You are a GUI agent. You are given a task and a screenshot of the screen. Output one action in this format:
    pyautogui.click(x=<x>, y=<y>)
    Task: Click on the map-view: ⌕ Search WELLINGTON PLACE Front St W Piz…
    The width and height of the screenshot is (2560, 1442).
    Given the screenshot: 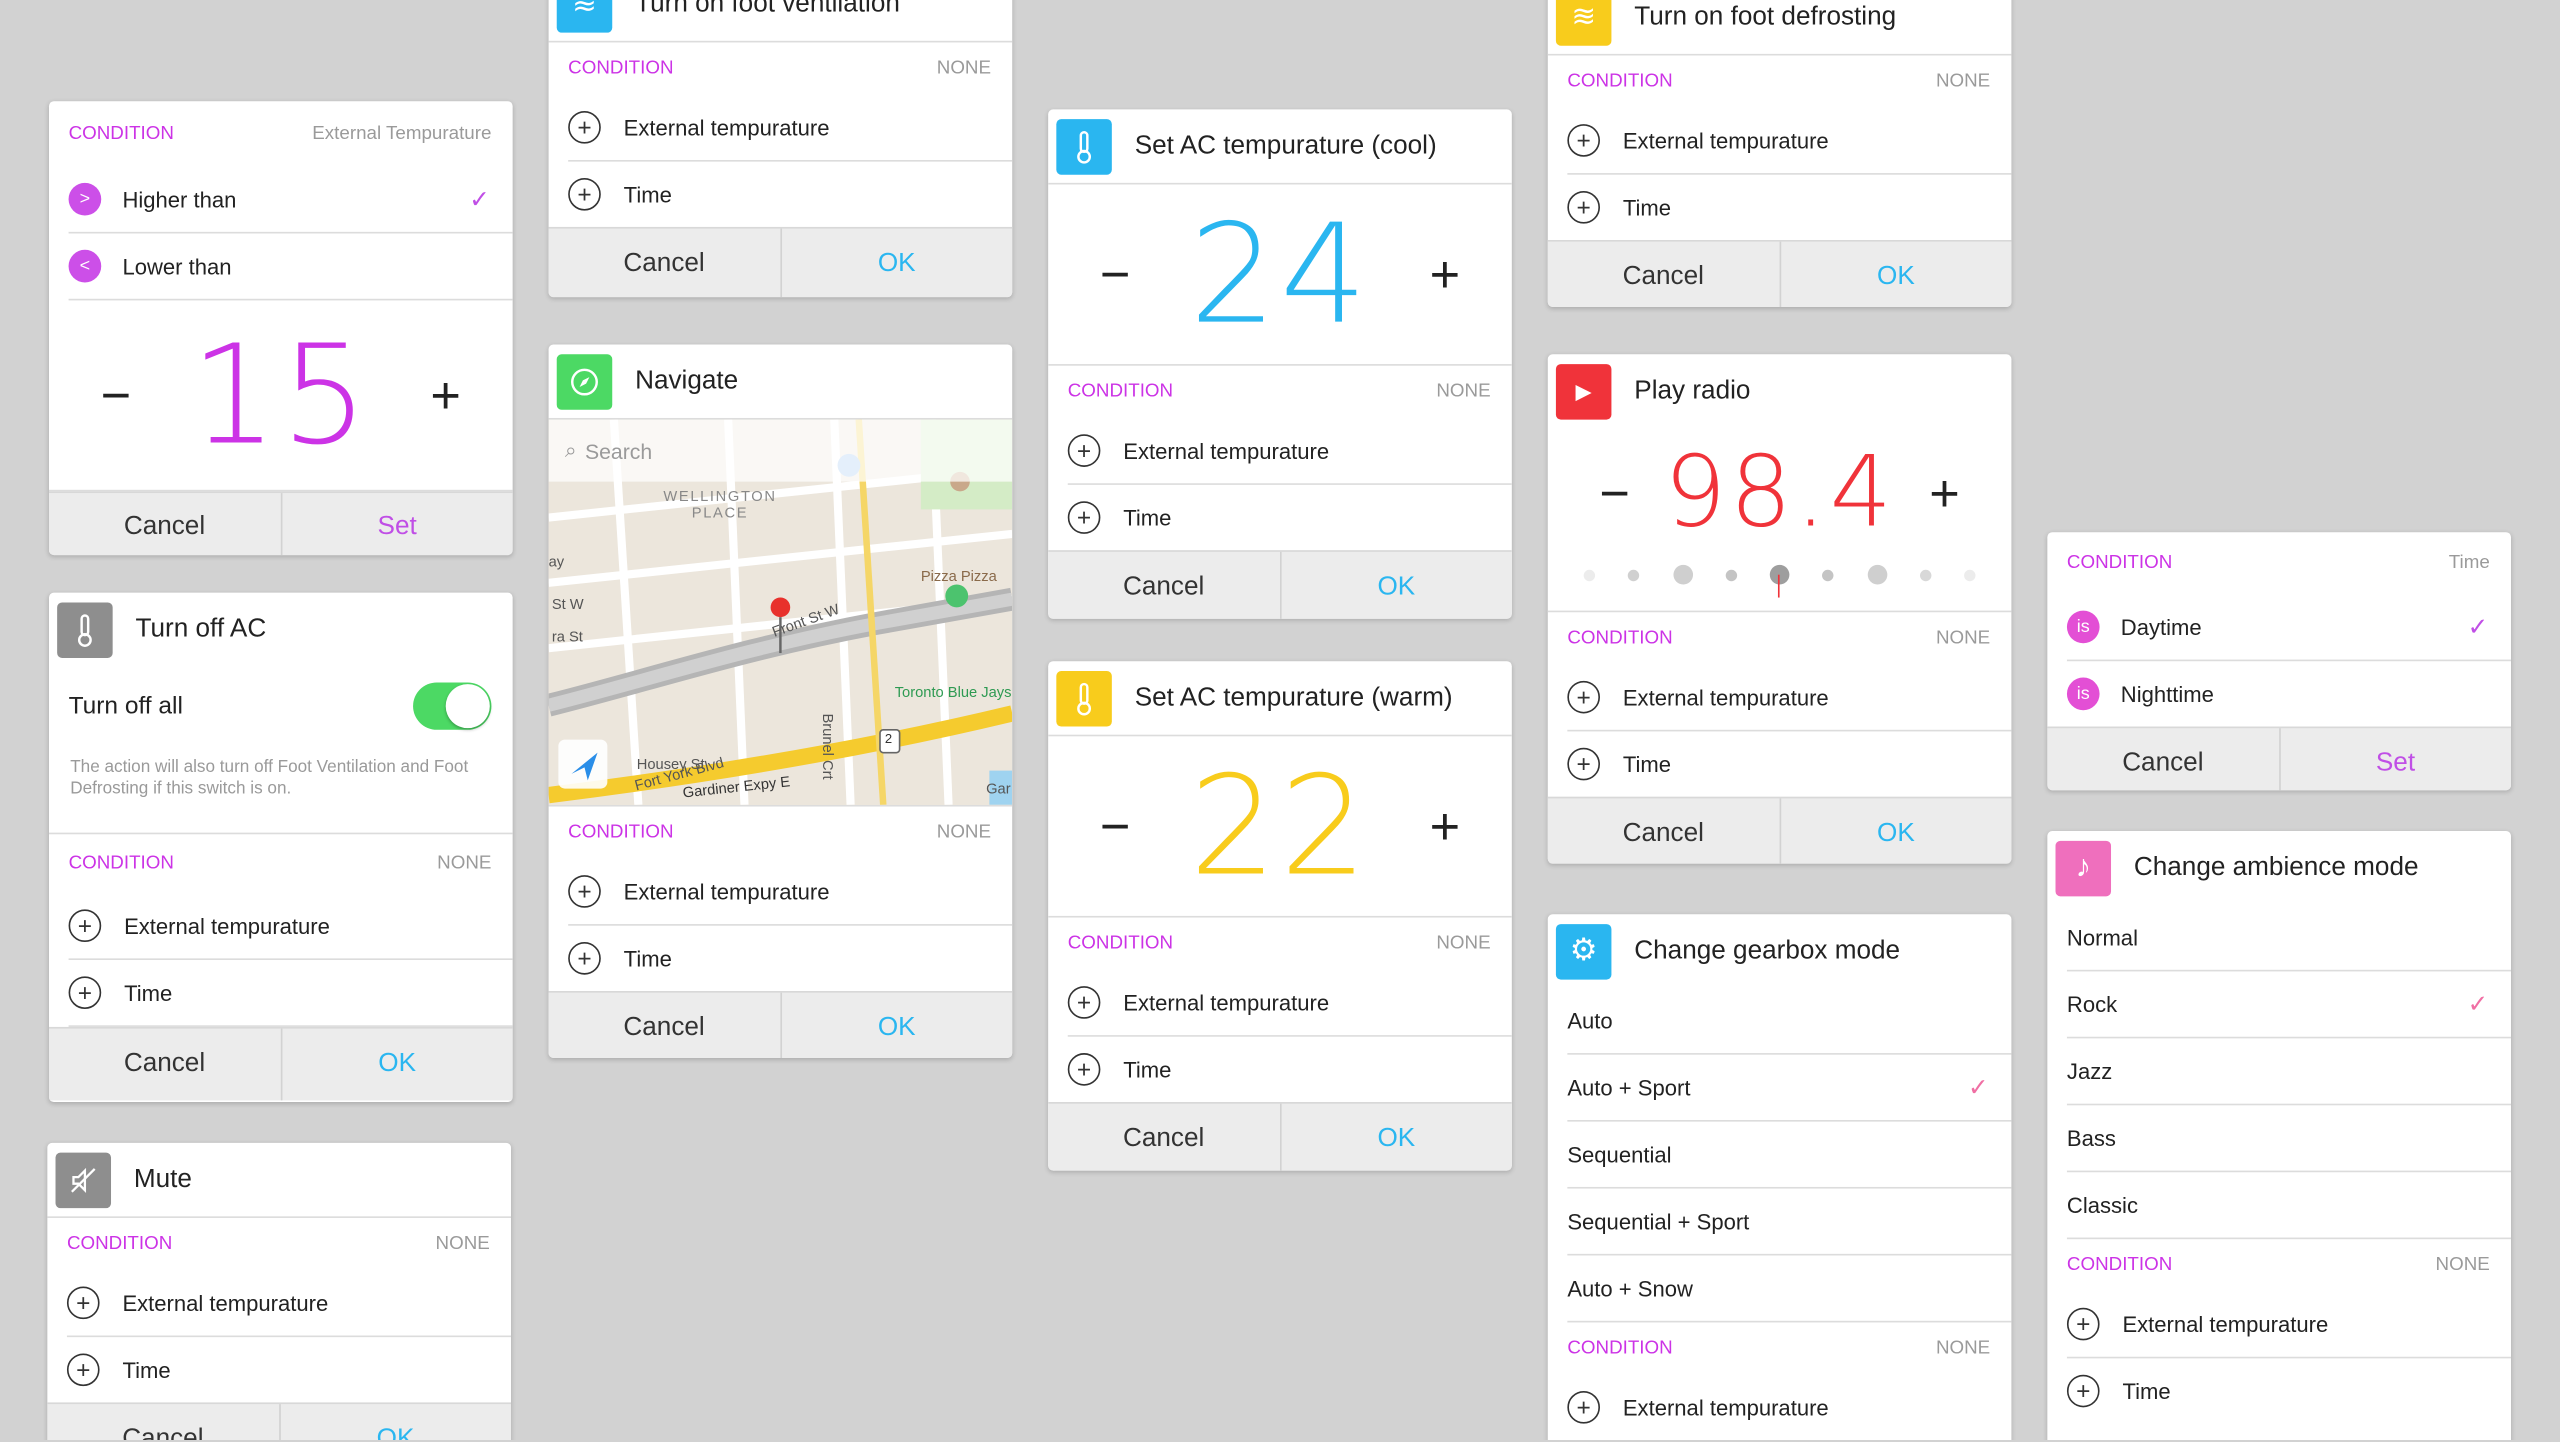 What is the action you would take?
    pyautogui.click(x=780, y=613)
    